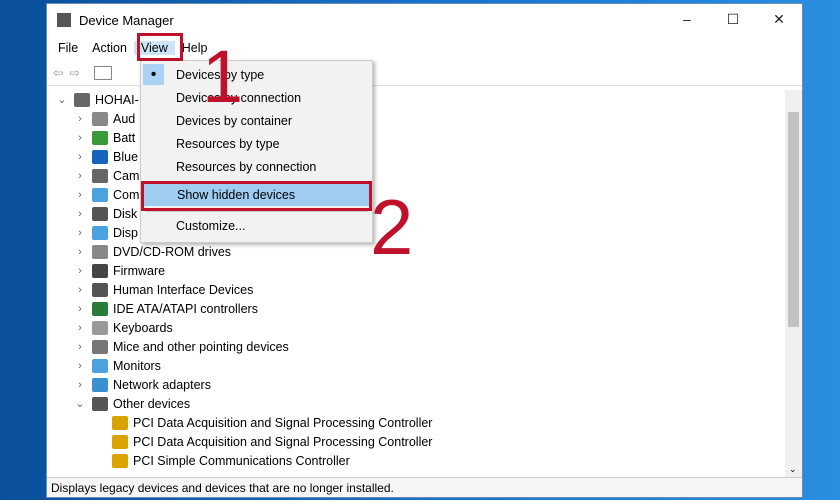 The image size is (840, 500). I want to click on menu-item-resources-by-type: Resources by type, so click(256, 143).